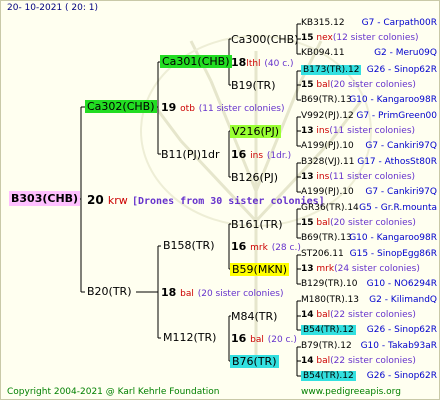 The height and width of the screenshot is (400, 440). What do you see at coordinates (257, 340) in the screenshot?
I see `gen2-4-code: bal` at bounding box center [257, 340].